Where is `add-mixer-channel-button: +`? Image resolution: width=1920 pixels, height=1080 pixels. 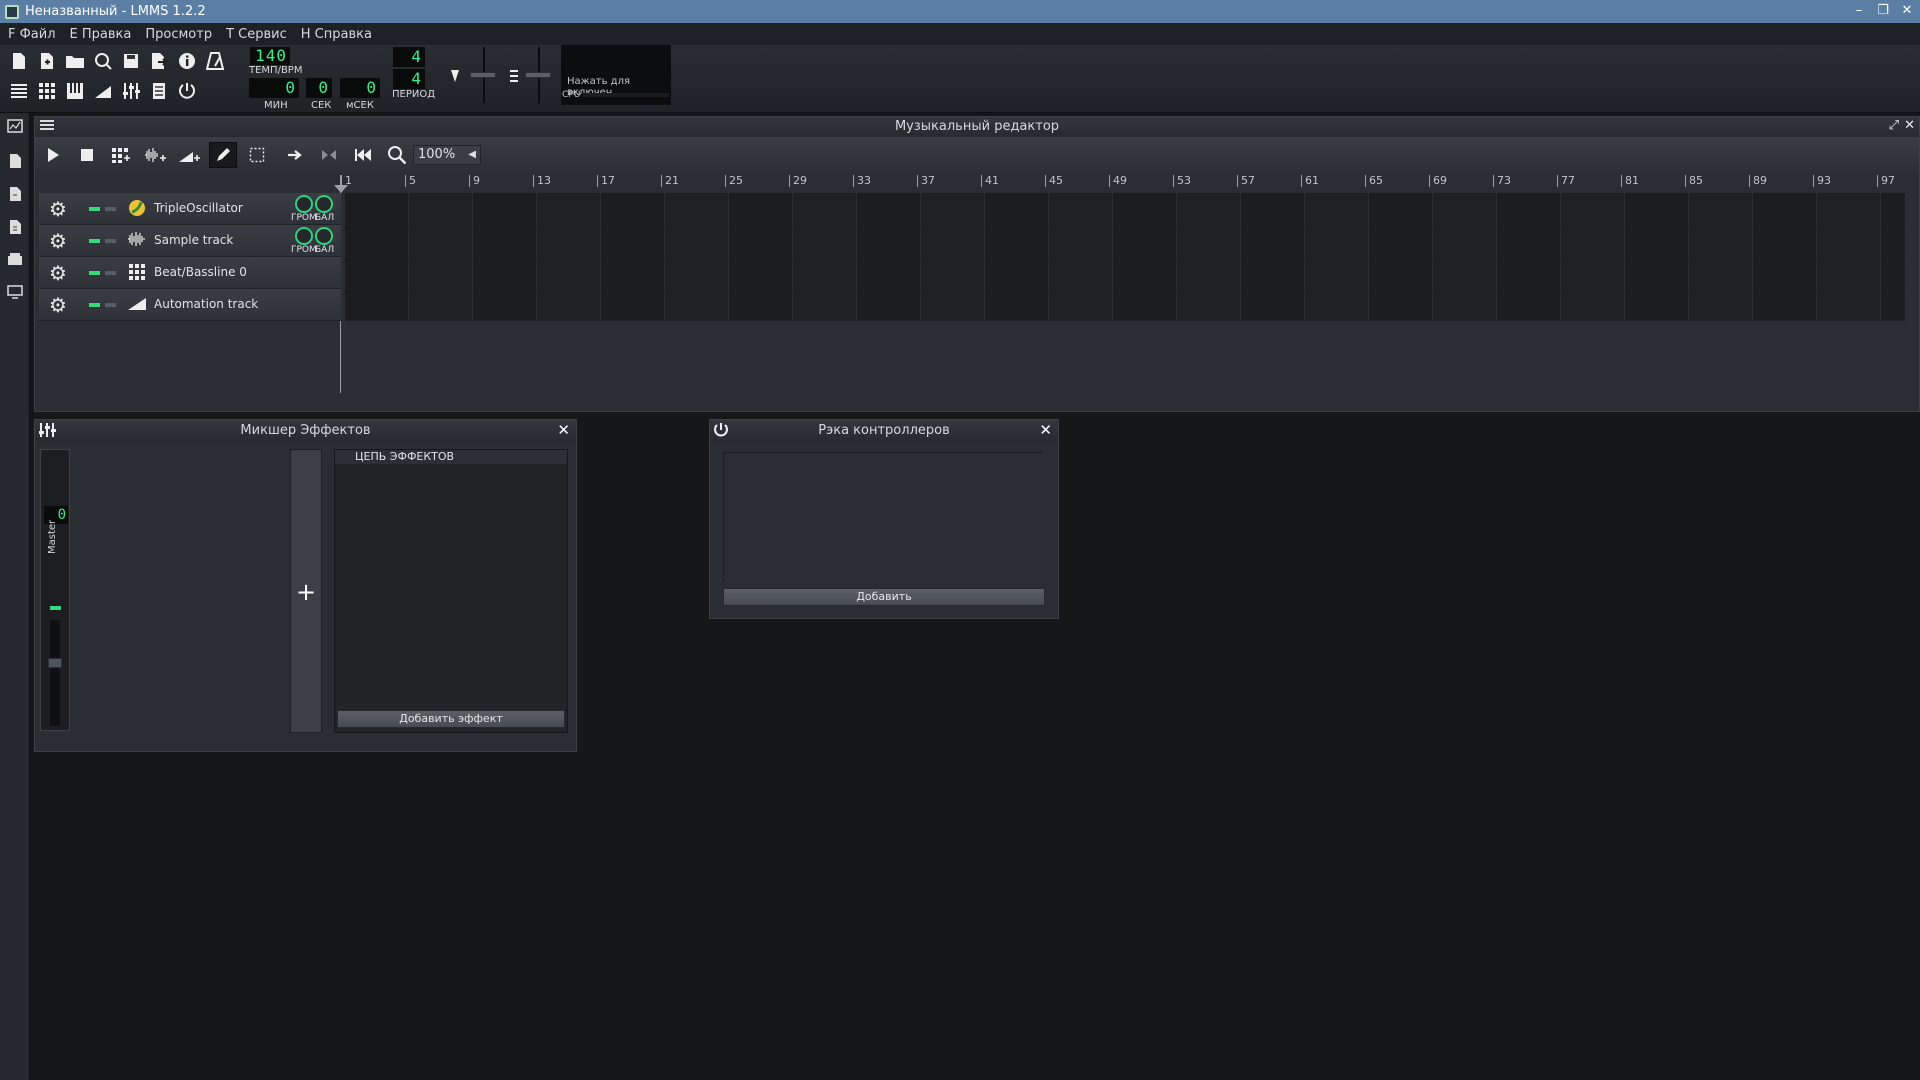
add-mixer-channel-button: + is located at coordinates (306, 591).